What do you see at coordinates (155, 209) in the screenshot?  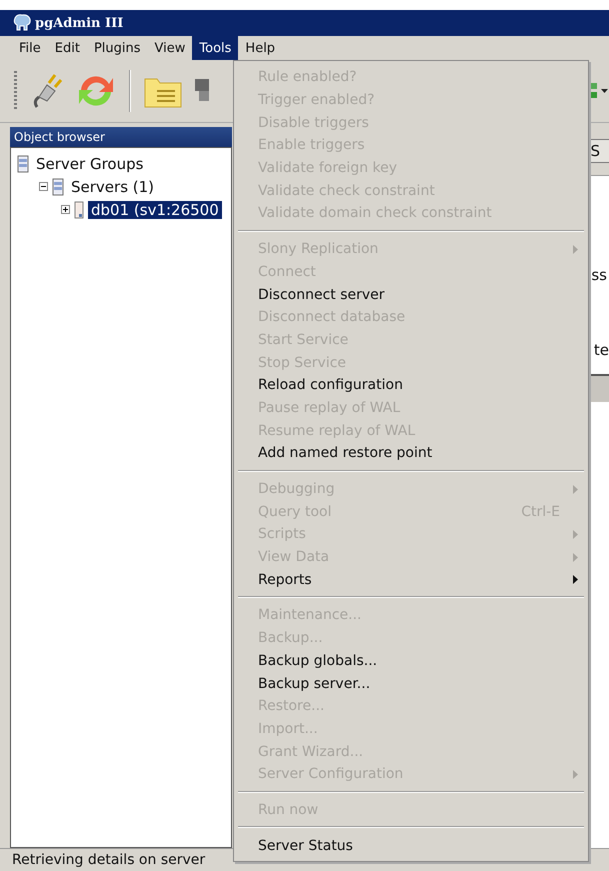 I see `tree-item: db01 (sv1:26500` at bounding box center [155, 209].